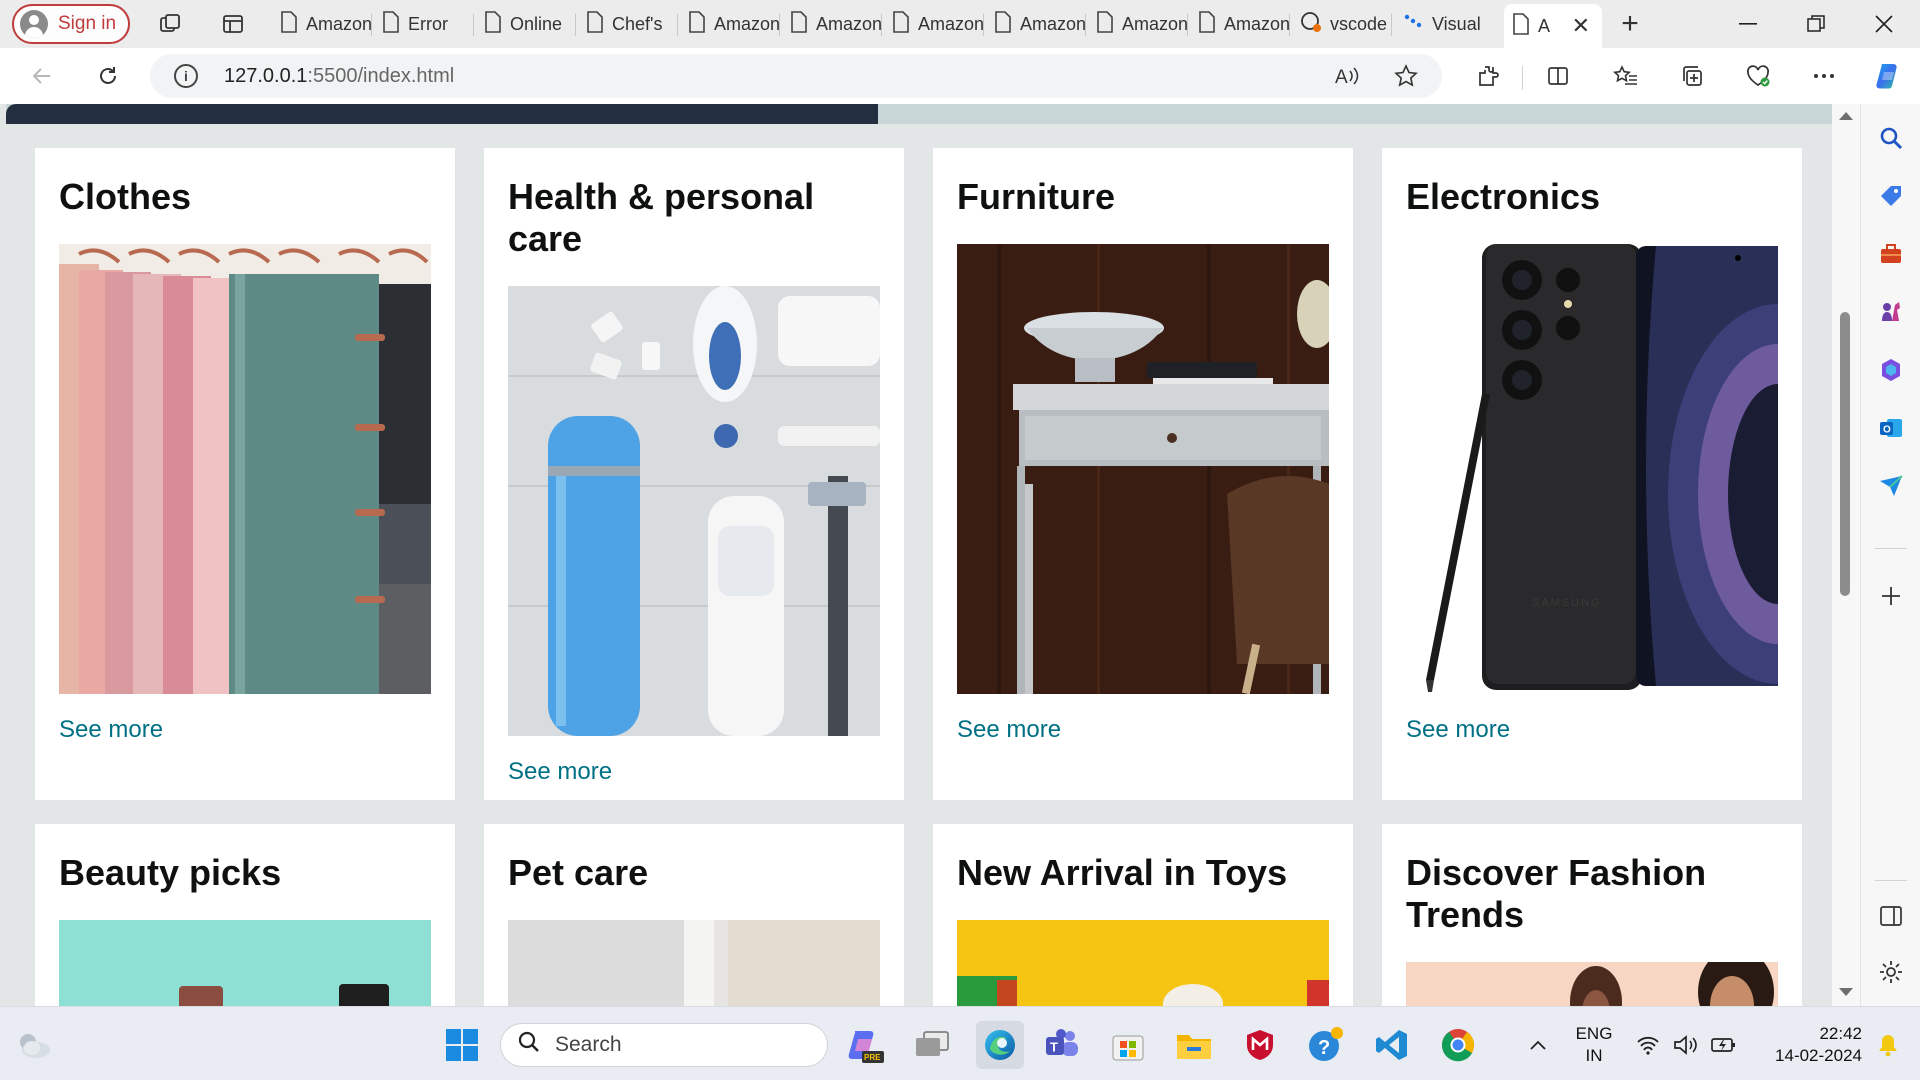 The image size is (1920, 1080). I want to click on vscode-live-icon, so click(1311, 24).